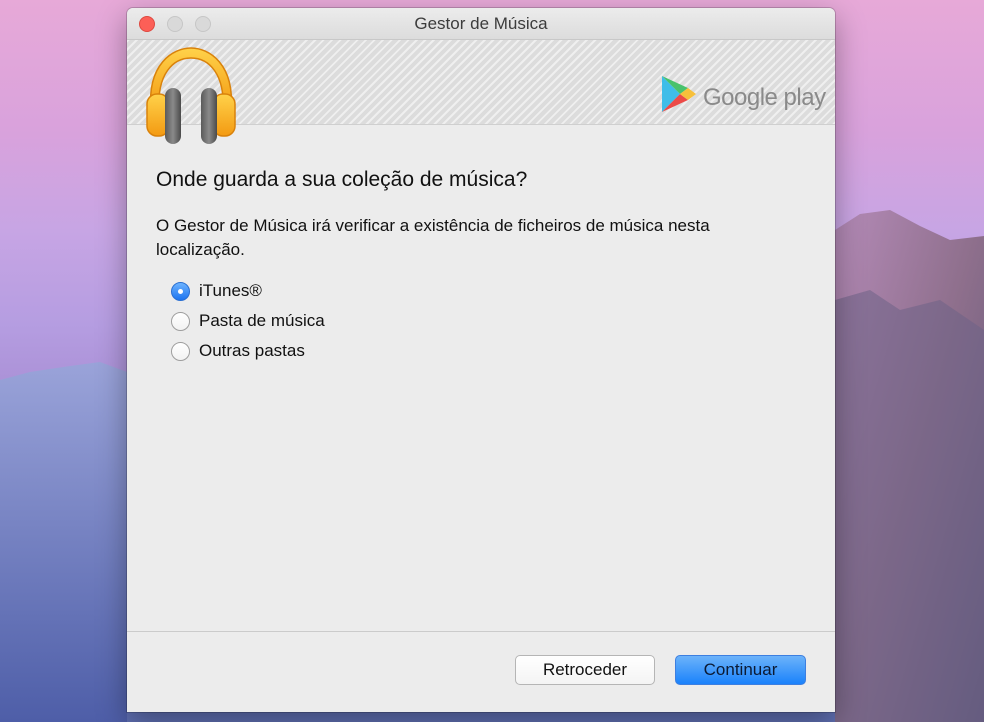 This screenshot has width=984, height=722. I want to click on titlebar: Gestor de Música, so click(481, 24).